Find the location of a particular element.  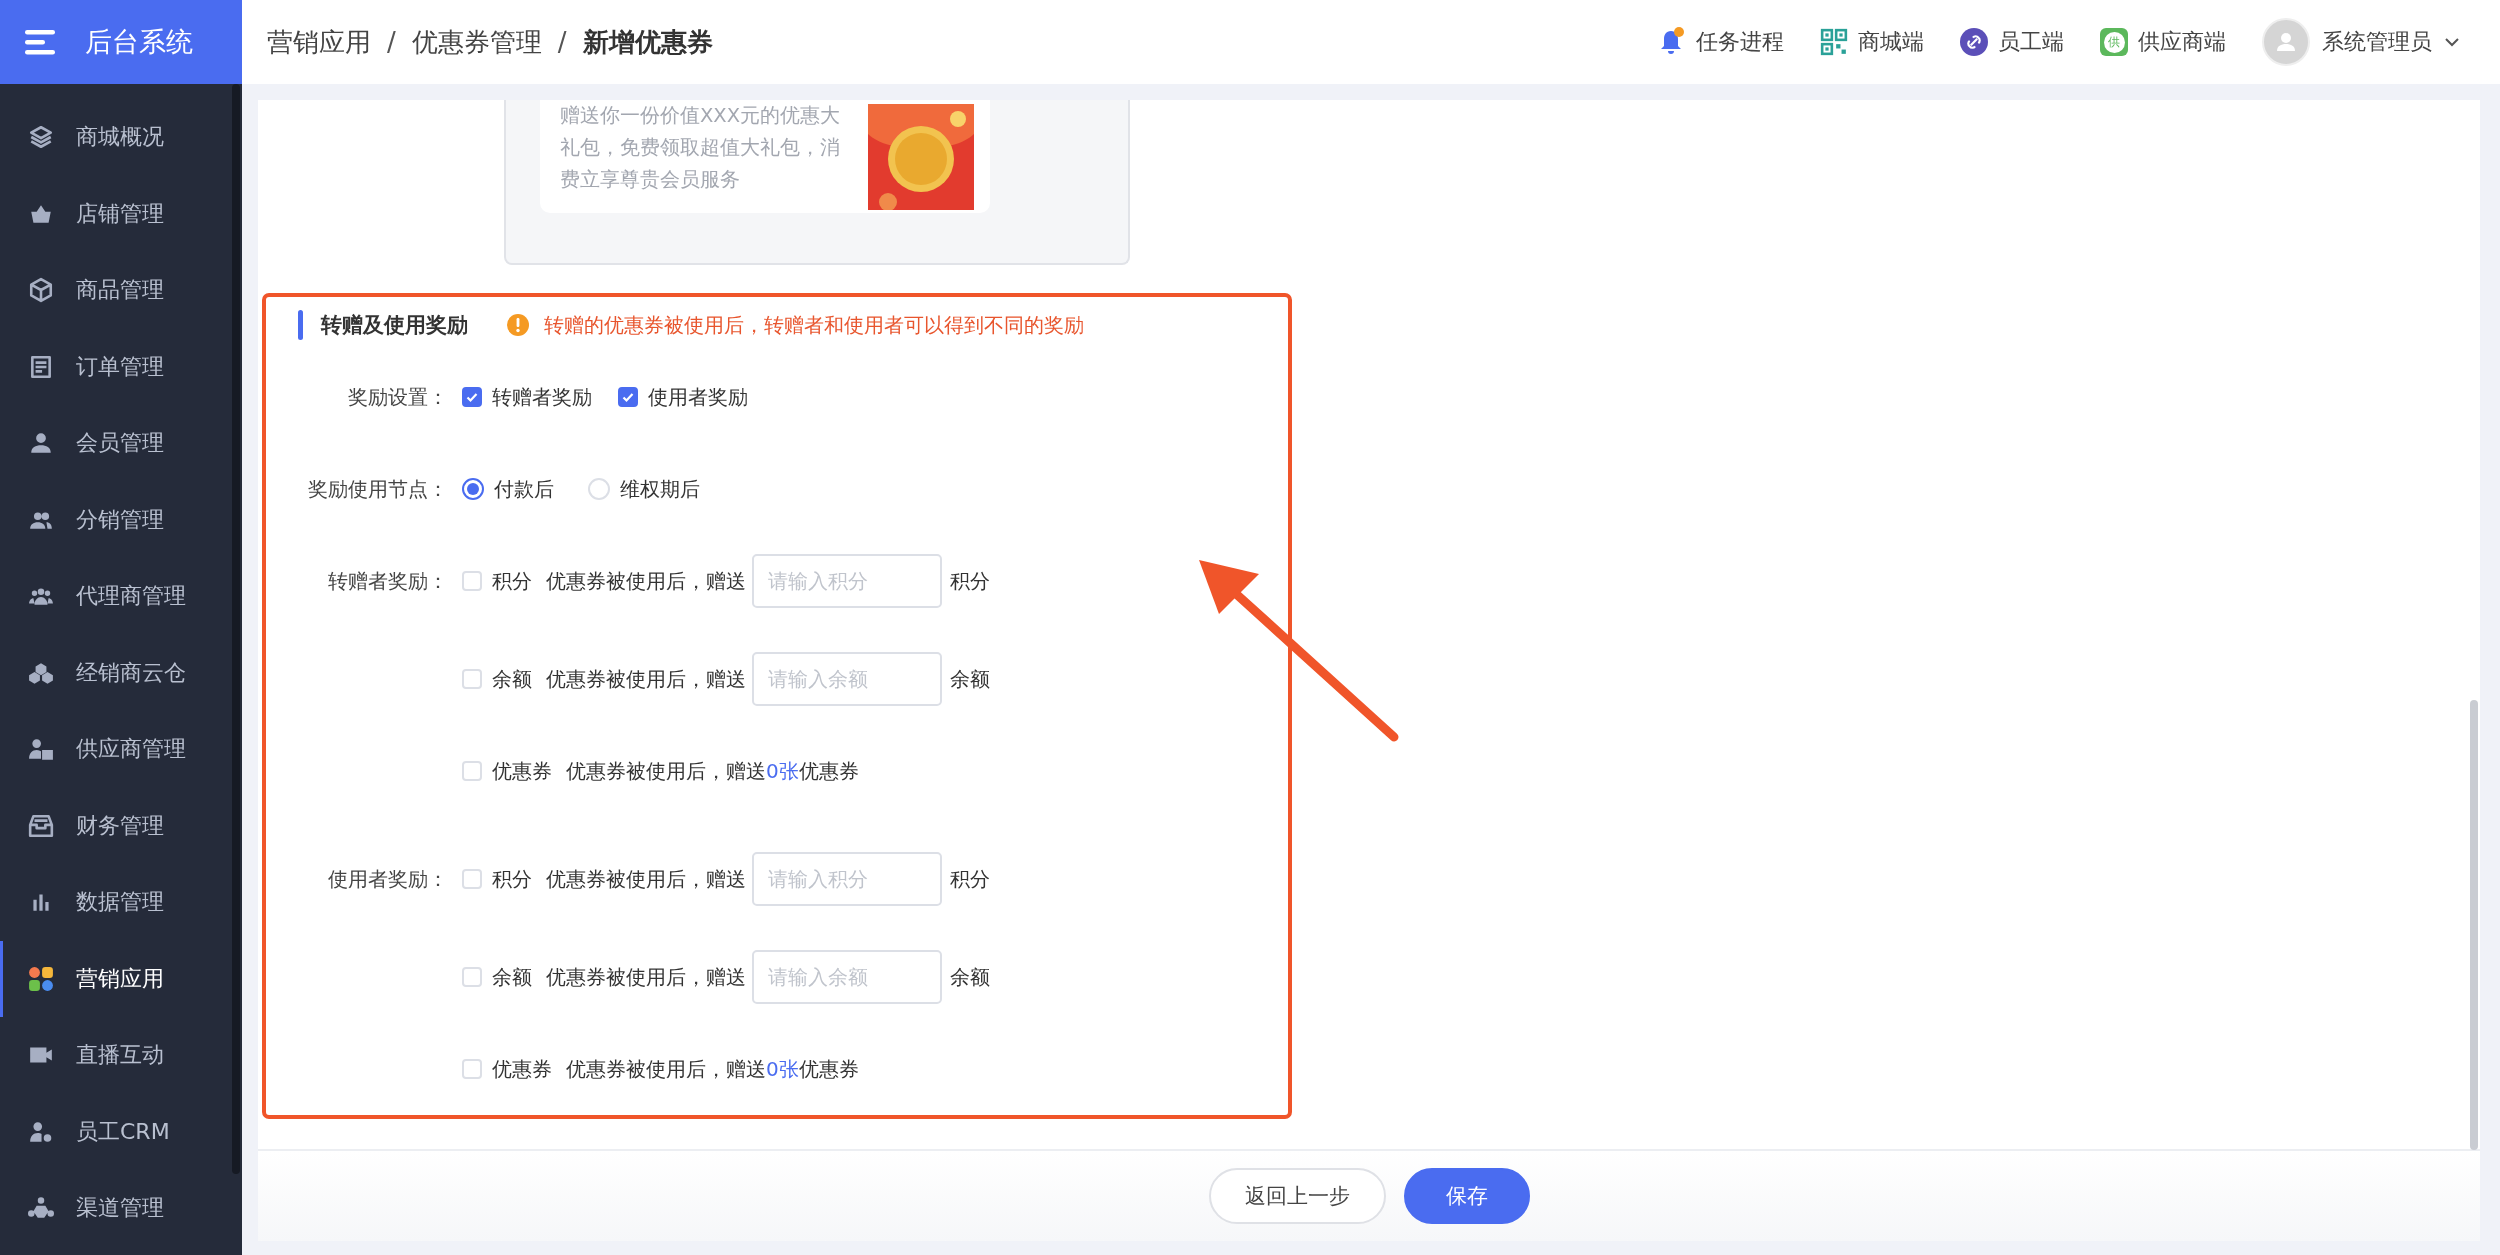

warning-icon is located at coordinates (518, 325).